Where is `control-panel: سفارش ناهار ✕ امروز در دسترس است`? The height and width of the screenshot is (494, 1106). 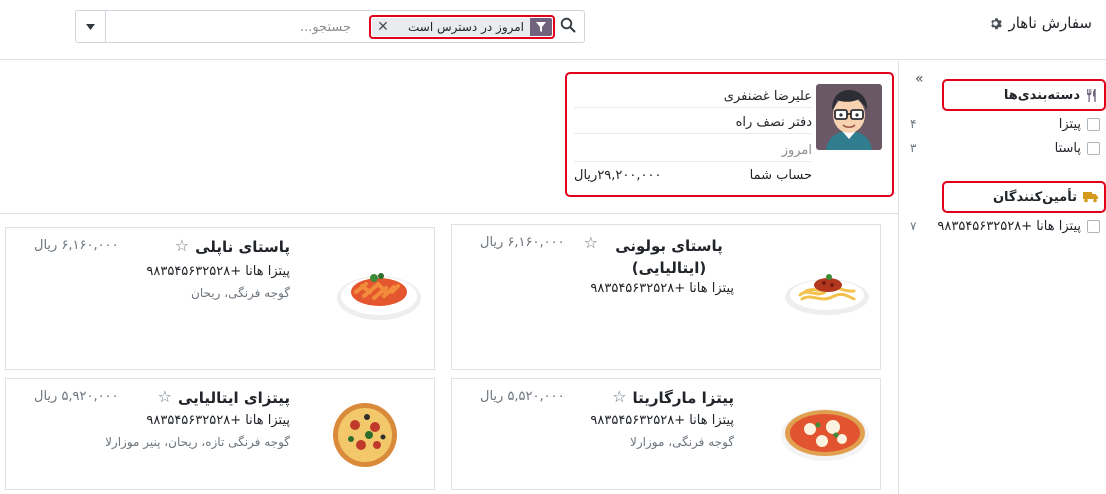
control-panel: سفارش ناهار ✕ امروز در دسترس است is located at coordinates (553, 30).